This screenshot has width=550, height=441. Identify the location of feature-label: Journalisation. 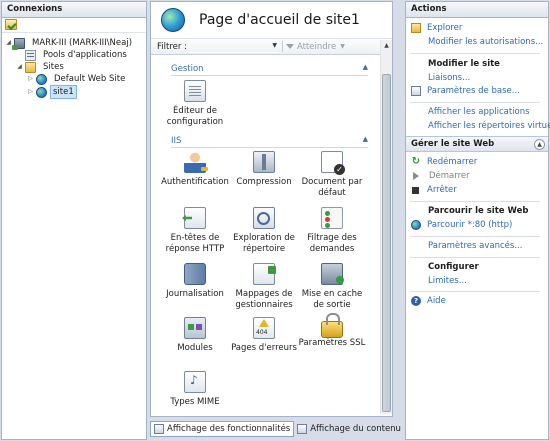
(195, 294).